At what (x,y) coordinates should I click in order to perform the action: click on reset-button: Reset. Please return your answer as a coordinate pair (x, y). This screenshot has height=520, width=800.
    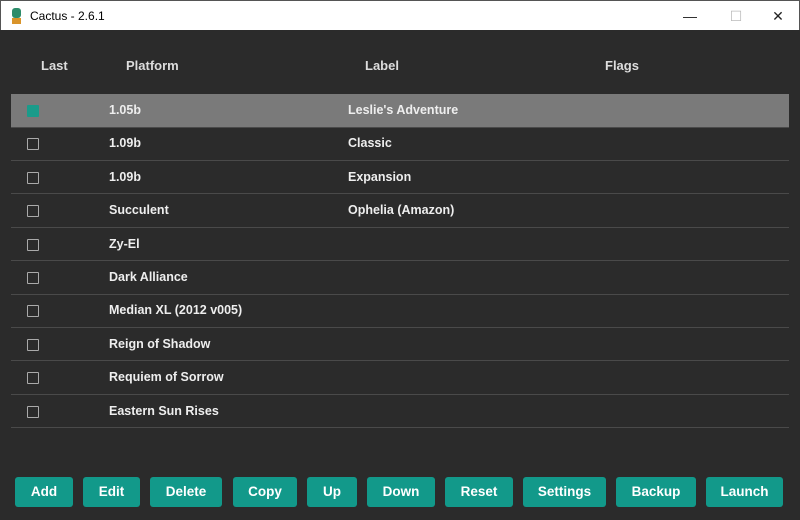
    Looking at the image, I should click on (479, 492).